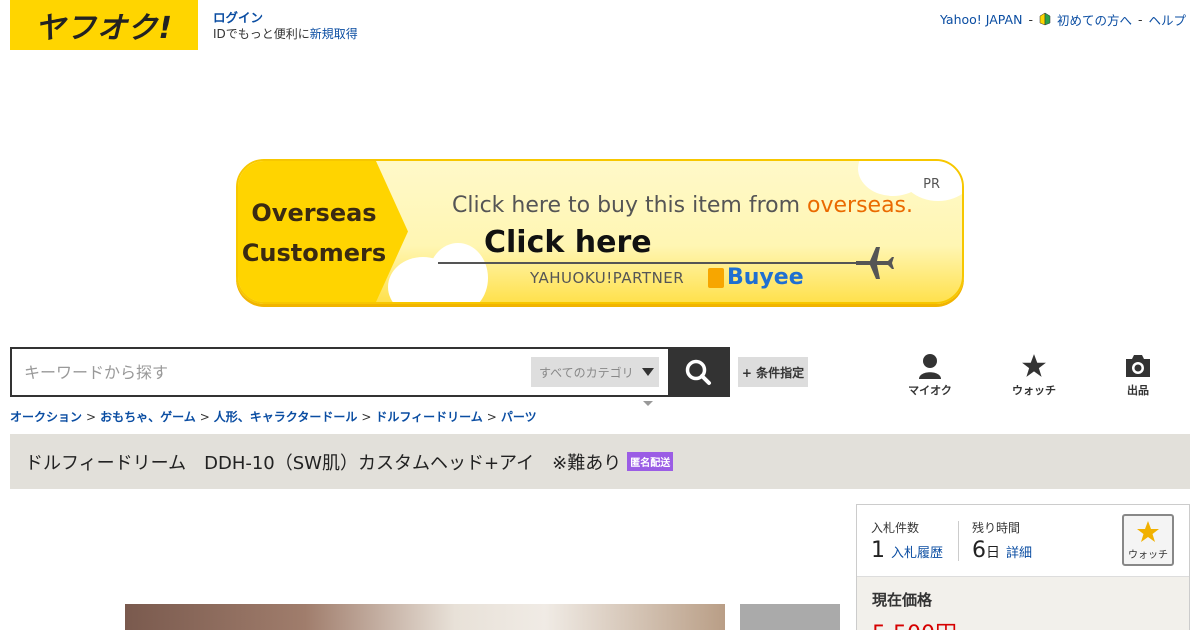 Image resolution: width=1200 pixels, height=630 pixels. I want to click on flight-line, so click(648, 263).